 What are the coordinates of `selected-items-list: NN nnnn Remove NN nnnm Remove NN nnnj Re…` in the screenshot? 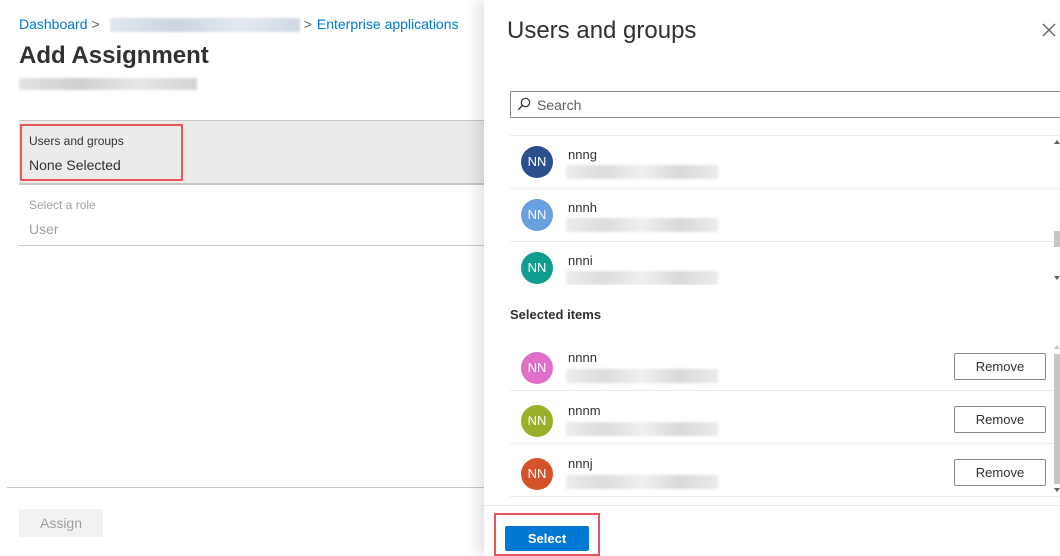 It's located at (785, 418).